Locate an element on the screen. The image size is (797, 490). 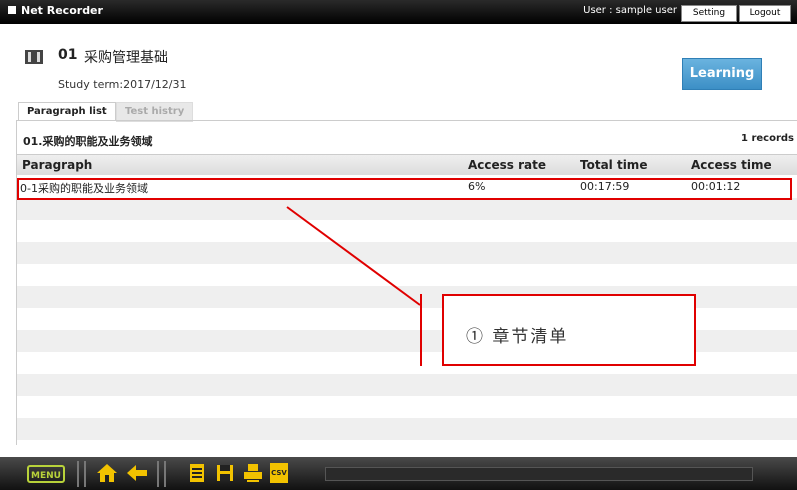
annotation-text: ① 章节清单 is located at coordinates (517, 337).